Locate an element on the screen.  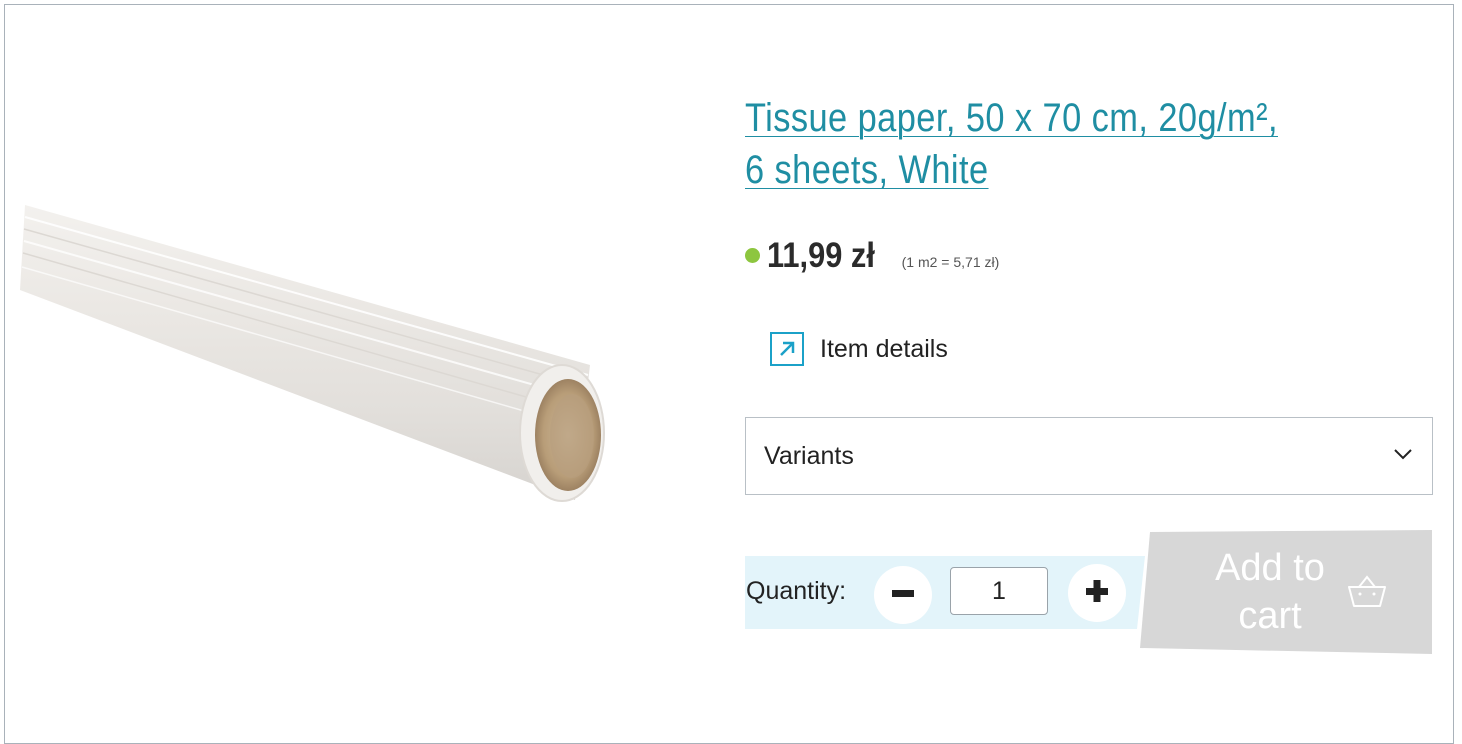
quantity-label: Quantity: is located at coordinates (796, 591).